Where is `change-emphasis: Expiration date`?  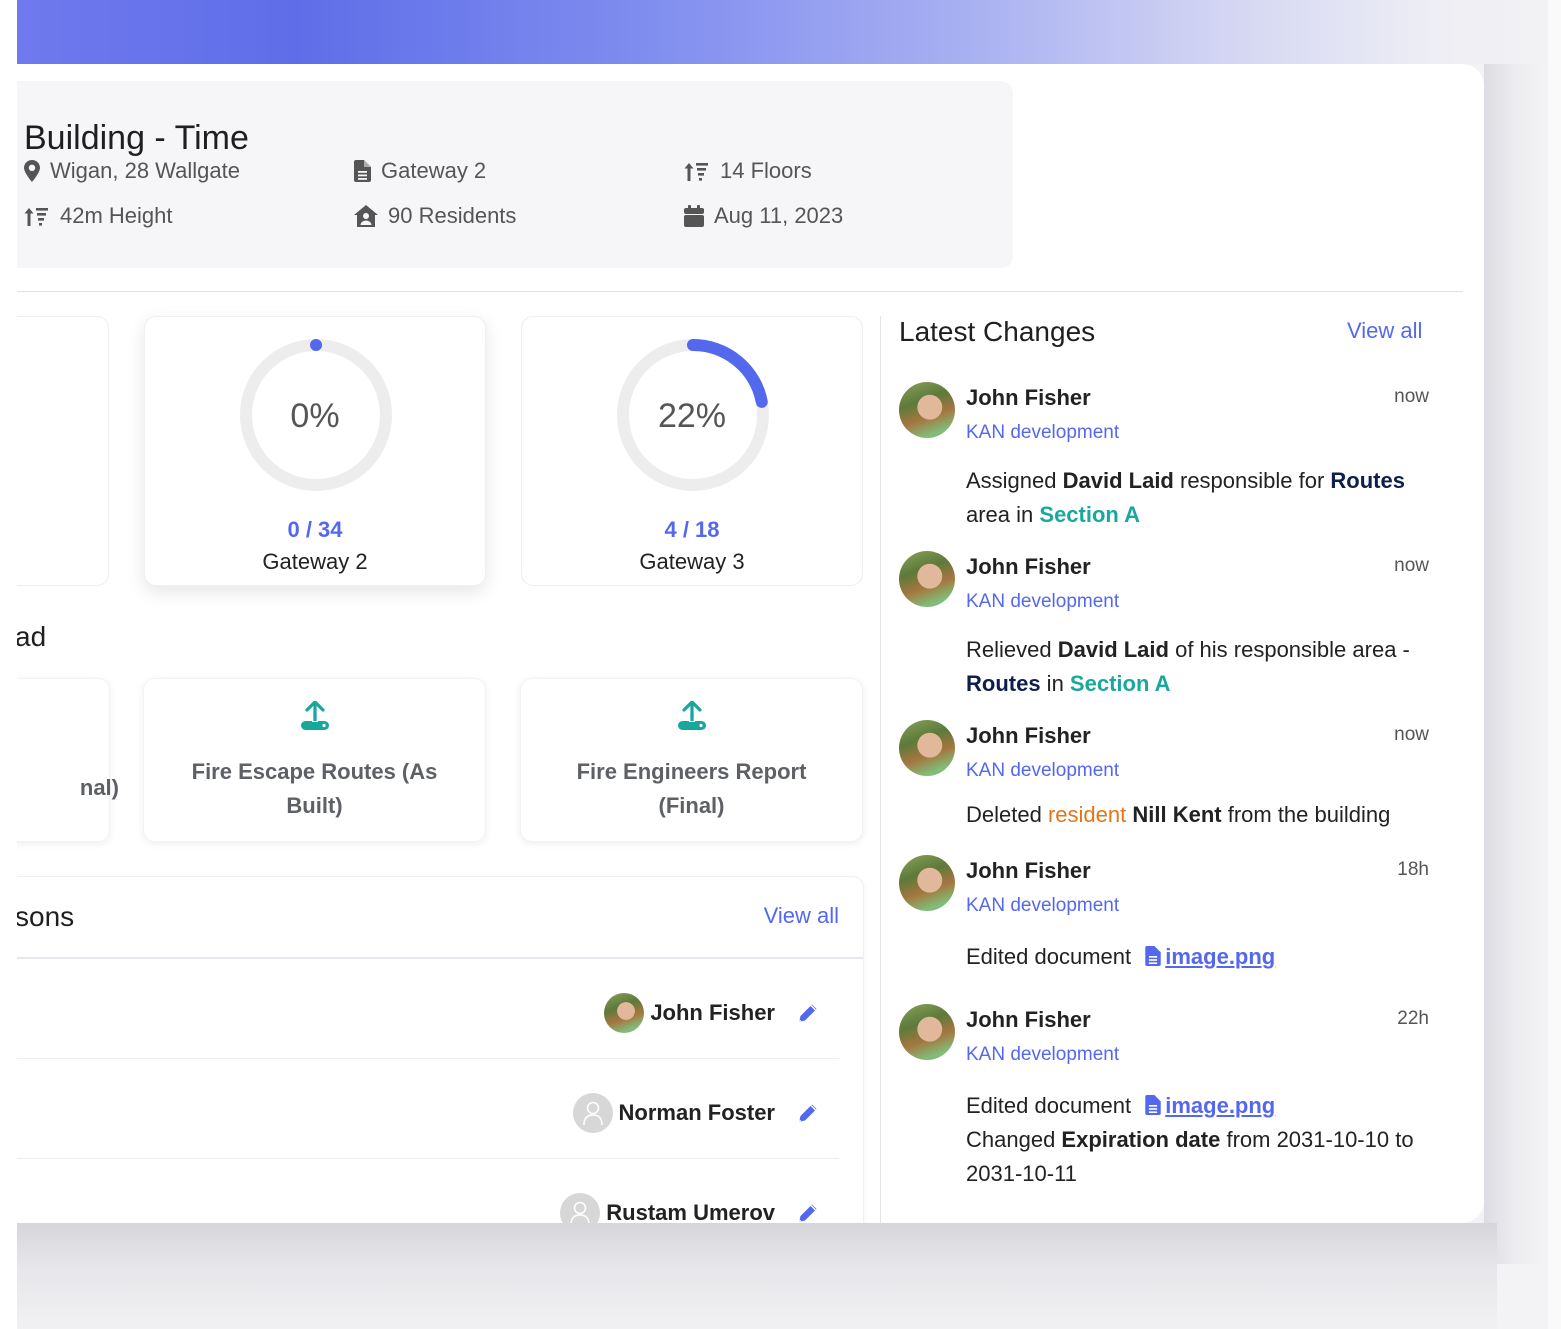 change-emphasis: Expiration date is located at coordinates (1141, 1139).